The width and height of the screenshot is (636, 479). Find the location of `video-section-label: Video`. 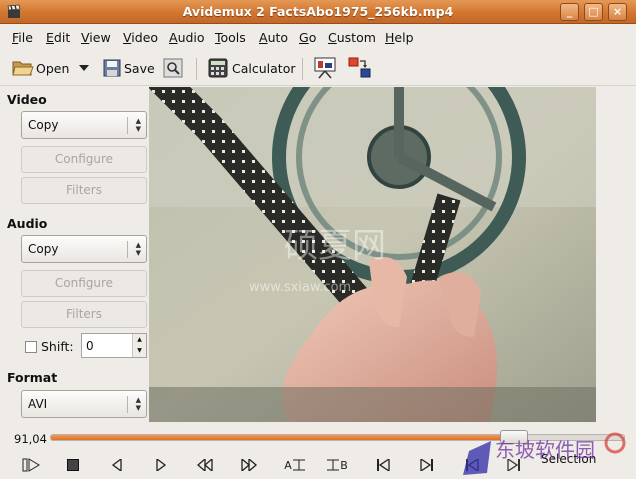

video-section-label: Video is located at coordinates (27, 99).